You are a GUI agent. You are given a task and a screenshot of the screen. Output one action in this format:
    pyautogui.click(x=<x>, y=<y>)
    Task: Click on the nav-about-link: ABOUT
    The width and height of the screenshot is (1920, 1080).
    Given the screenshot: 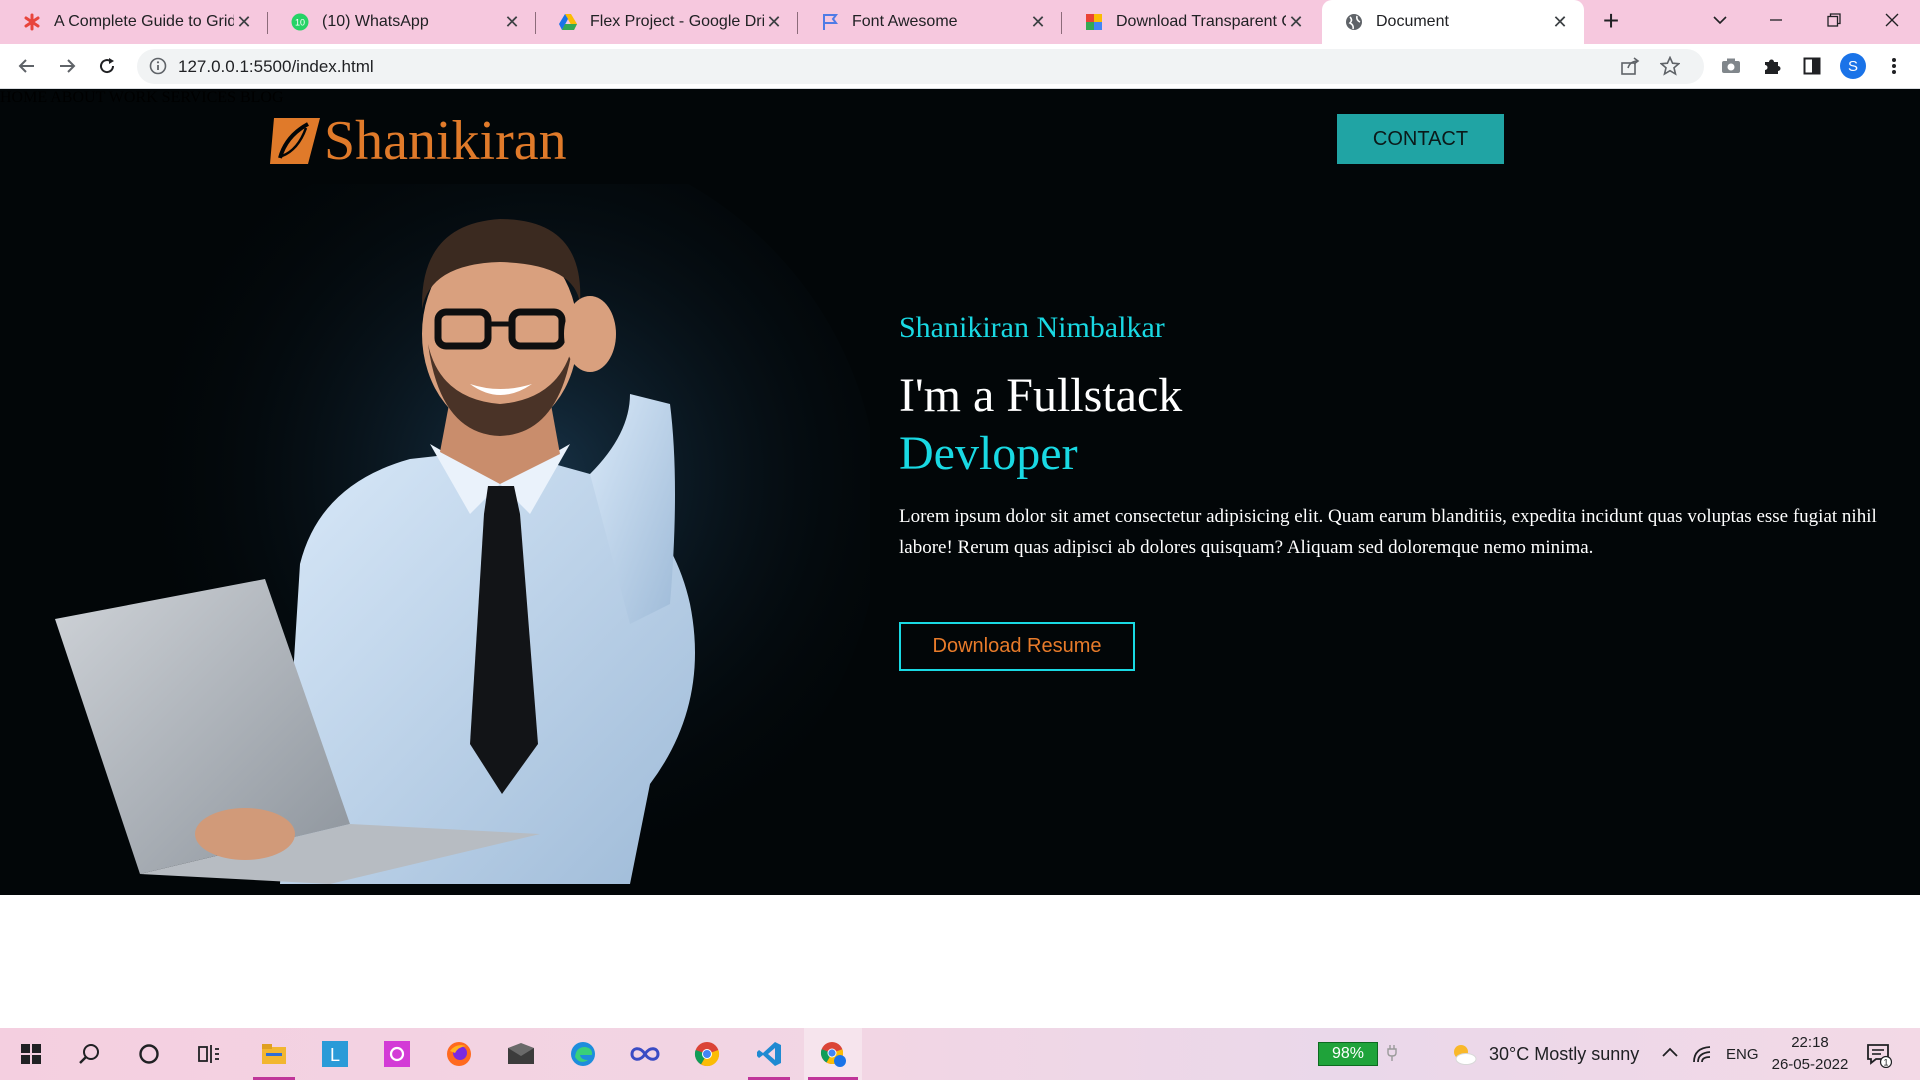 What is the action you would take?
    pyautogui.click(x=77, y=97)
    